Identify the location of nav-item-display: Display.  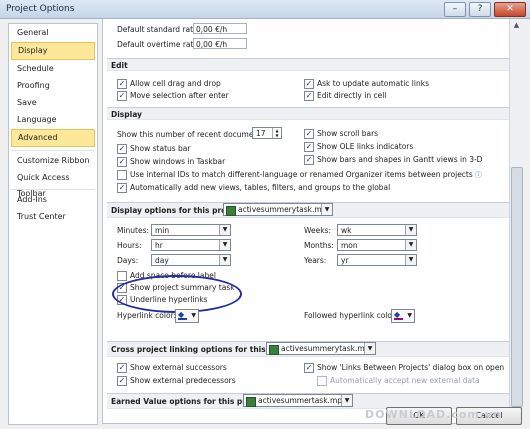
(53, 51).